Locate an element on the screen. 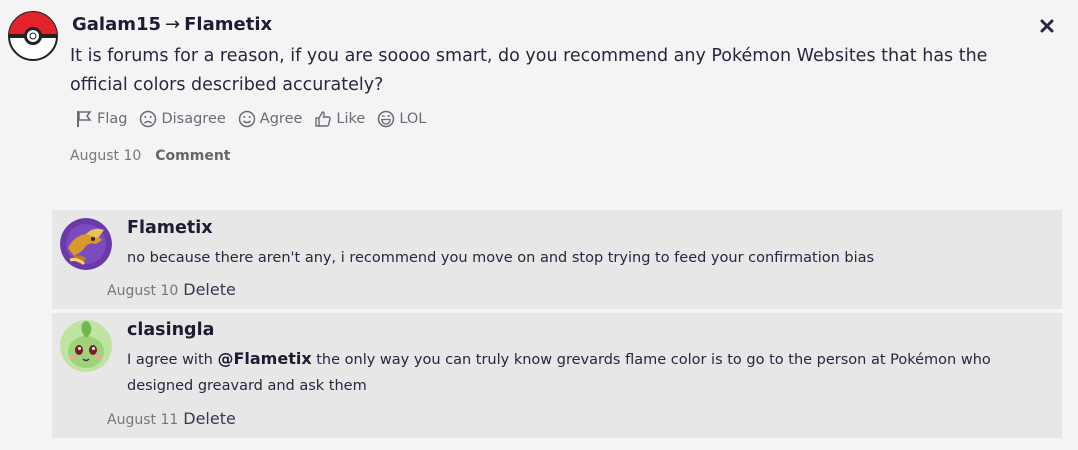 The height and width of the screenshot is (450, 1078). laugh-face-icon is located at coordinates (386, 119).